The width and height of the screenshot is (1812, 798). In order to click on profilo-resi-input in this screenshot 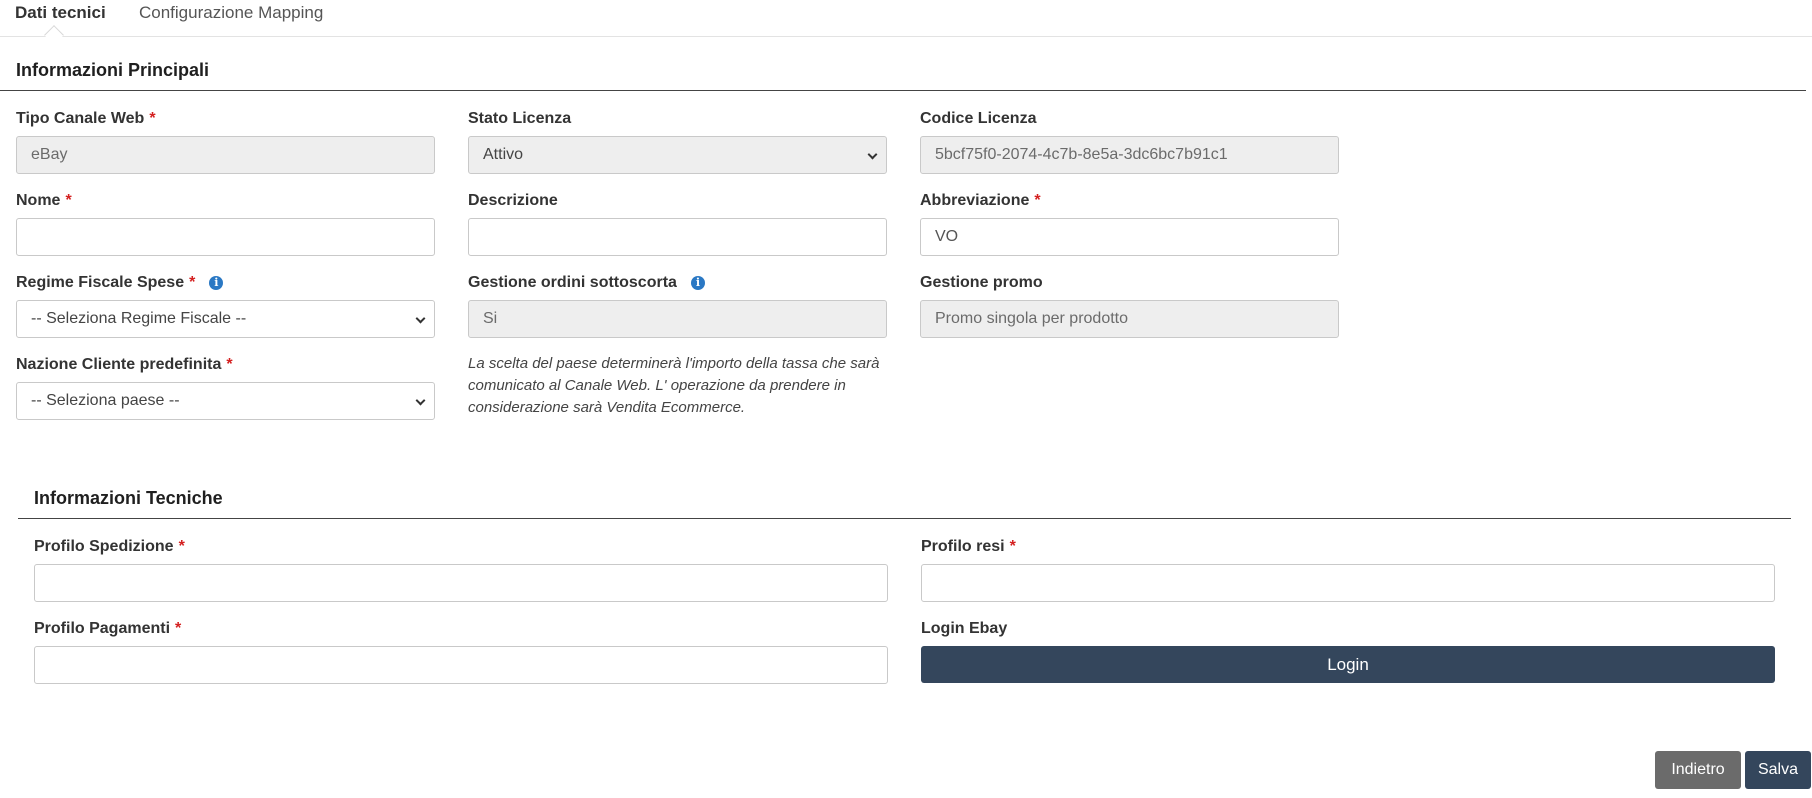, I will do `click(1348, 583)`.